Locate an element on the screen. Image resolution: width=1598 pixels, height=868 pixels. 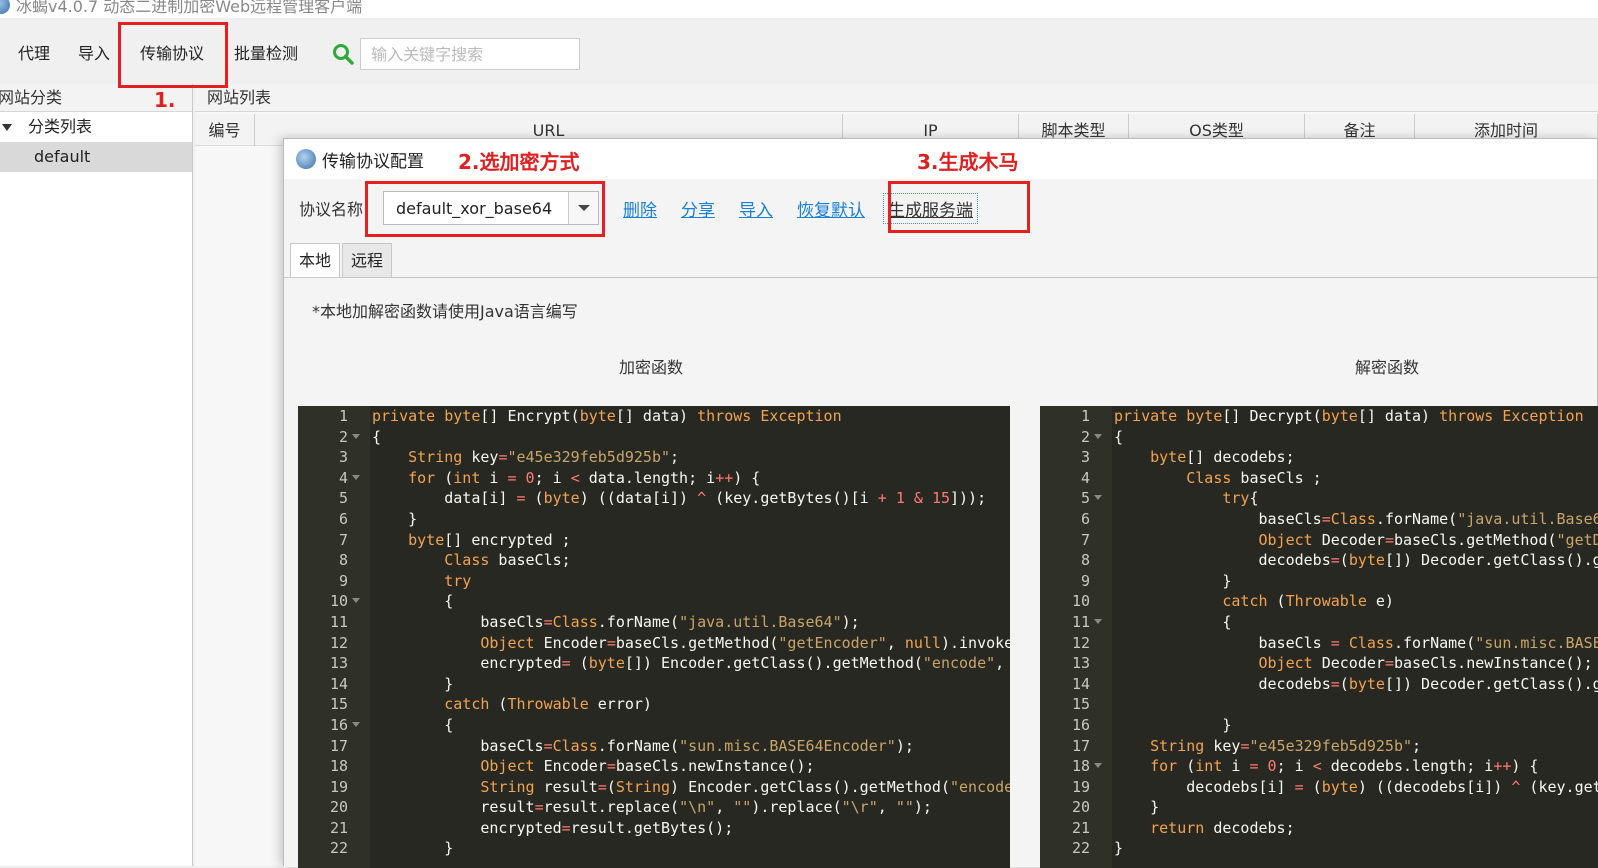
search-input is located at coordinates (470, 54).